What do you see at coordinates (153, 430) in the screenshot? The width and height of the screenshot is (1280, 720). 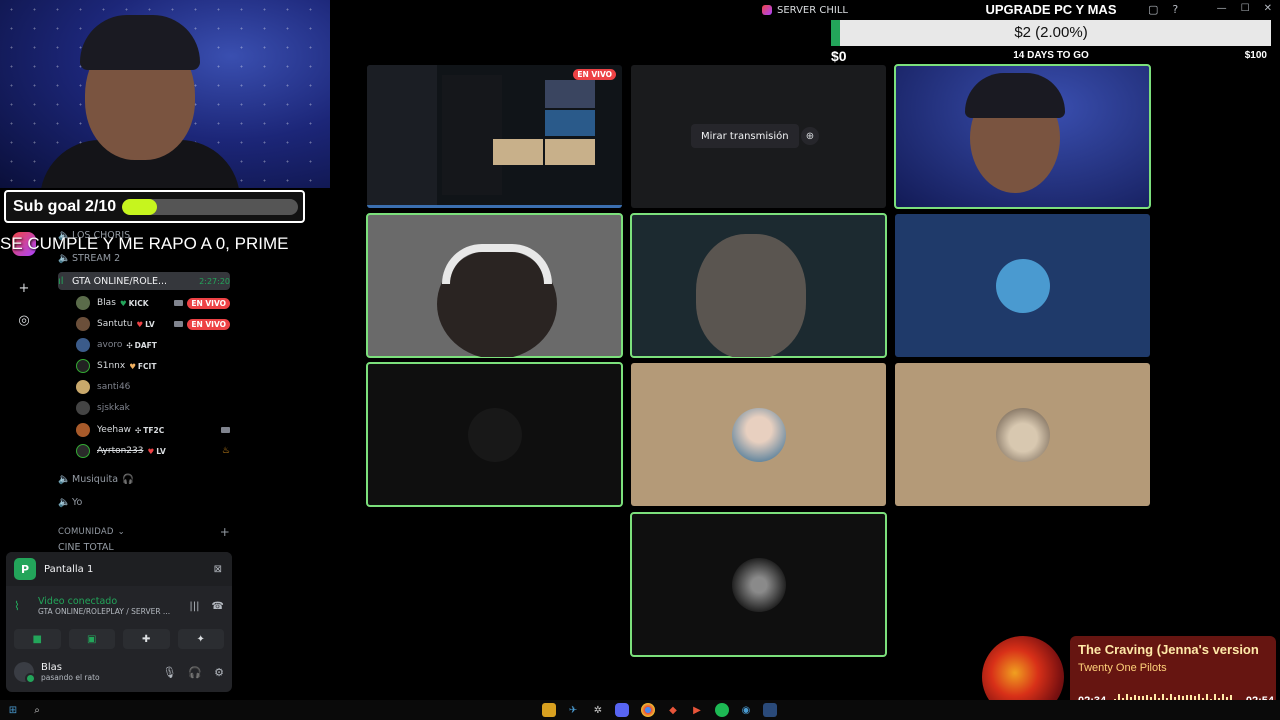 I see `voice-user-yeehaw: Yeehaw ✣ TF2C` at bounding box center [153, 430].